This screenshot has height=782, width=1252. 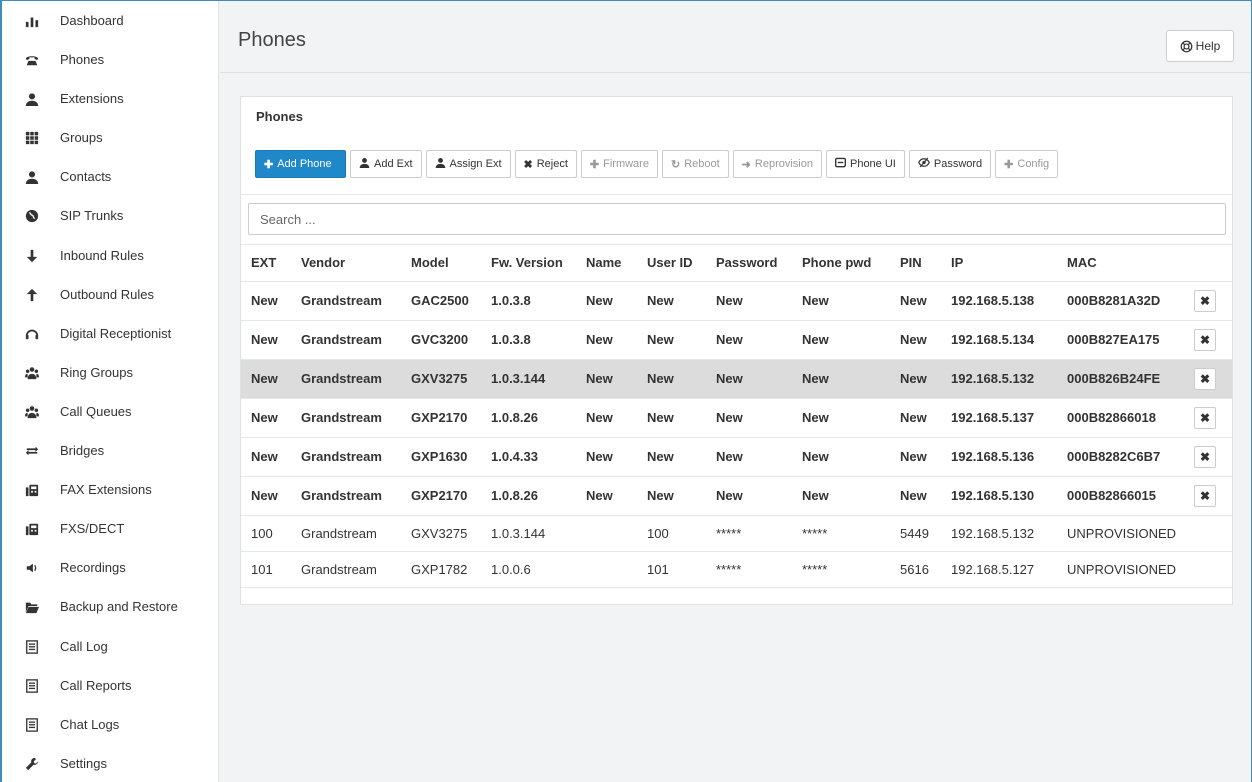 I want to click on help-button: Help, so click(x=1200, y=46).